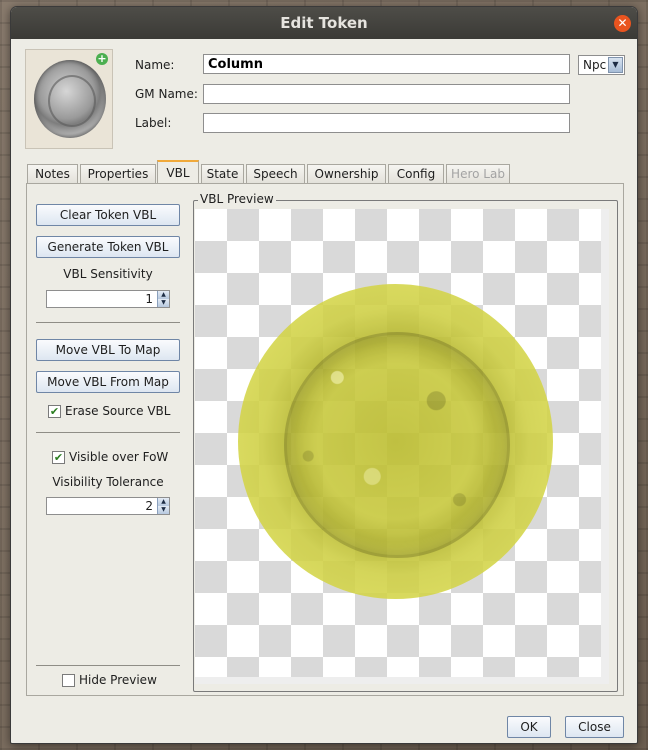  What do you see at coordinates (237, 199) in the screenshot?
I see `vbl-preview-title: VBL Preview` at bounding box center [237, 199].